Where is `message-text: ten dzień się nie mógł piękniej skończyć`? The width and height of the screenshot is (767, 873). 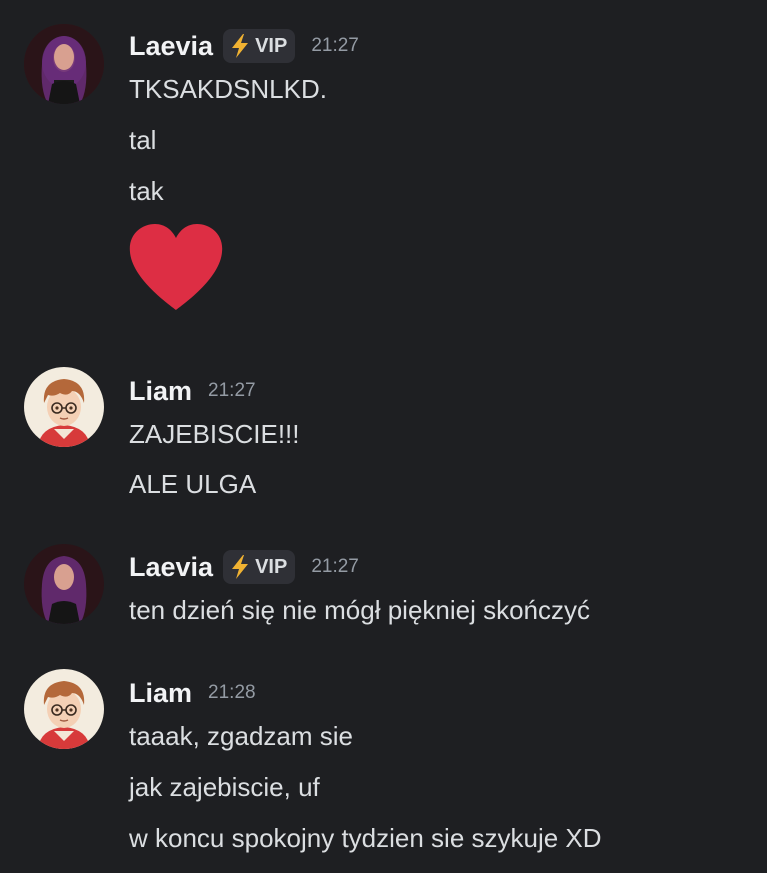 message-text: ten dzień się nie mógł piękniej skończyć is located at coordinates (360, 610).